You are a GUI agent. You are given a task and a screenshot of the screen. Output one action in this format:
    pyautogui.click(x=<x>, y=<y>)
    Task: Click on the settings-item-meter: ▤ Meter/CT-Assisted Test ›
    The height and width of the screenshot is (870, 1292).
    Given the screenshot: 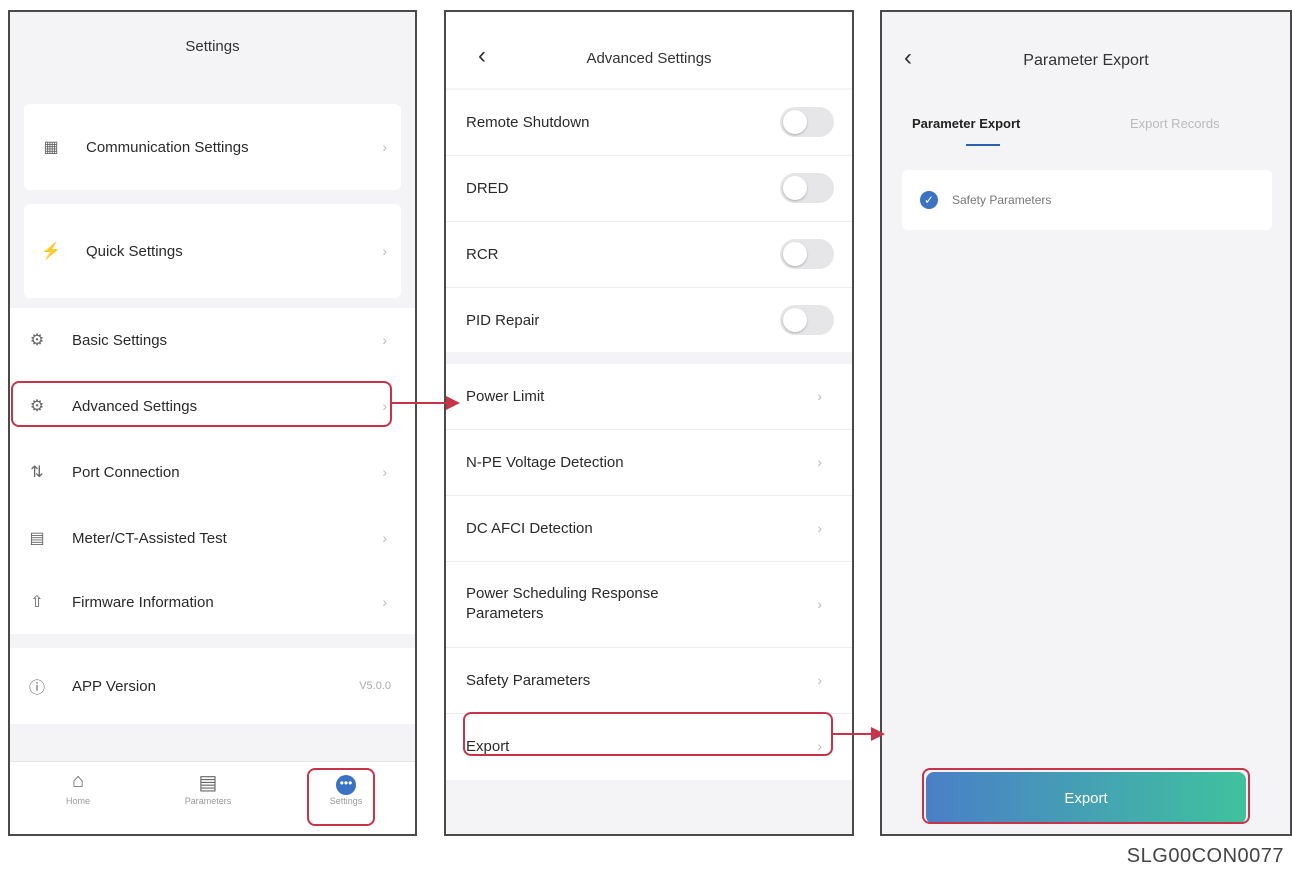 What is the action you would take?
    pyautogui.click(x=212, y=538)
    